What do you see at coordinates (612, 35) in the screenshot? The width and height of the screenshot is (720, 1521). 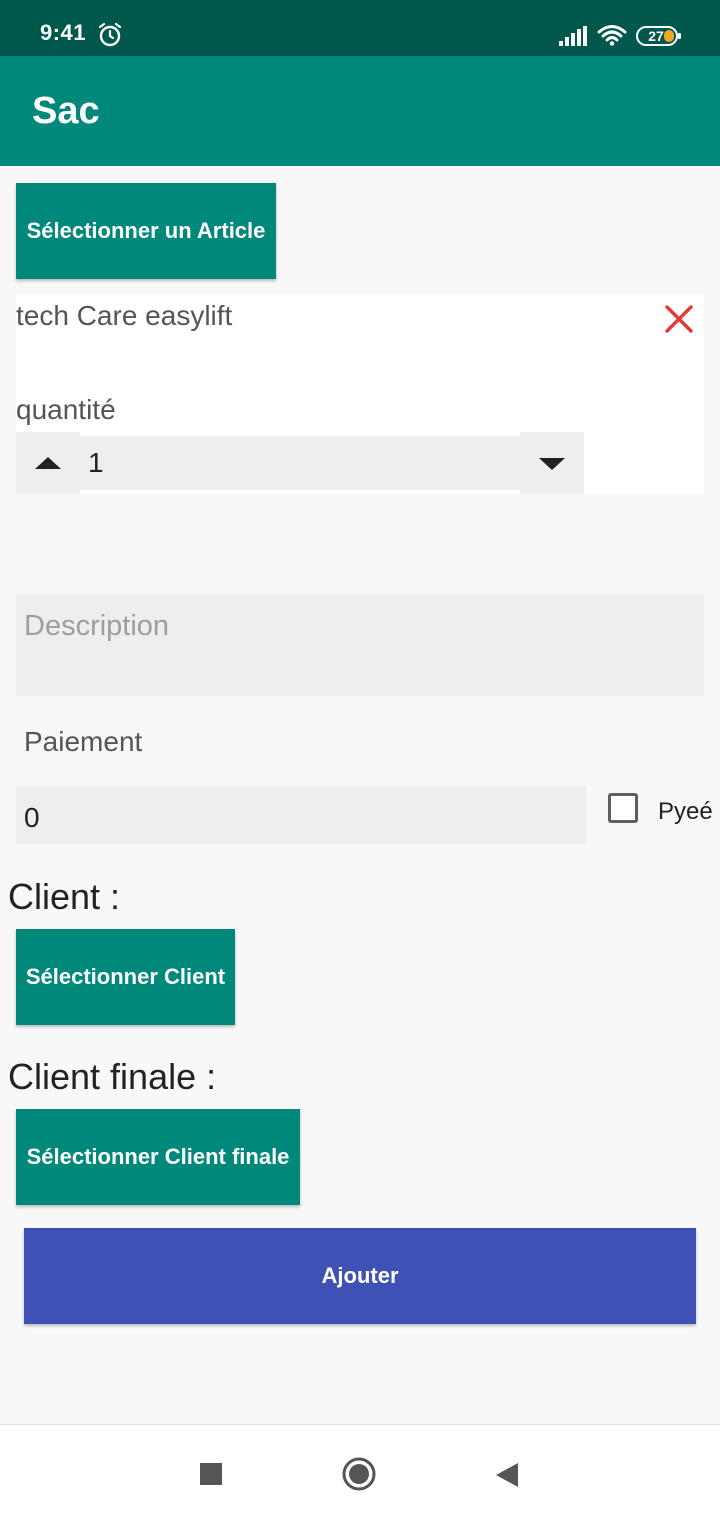 I see `wifi-icon` at bounding box center [612, 35].